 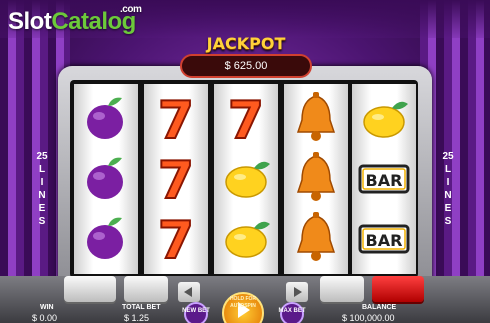 I want to click on reel-2: 777, so click(x=176, y=179).